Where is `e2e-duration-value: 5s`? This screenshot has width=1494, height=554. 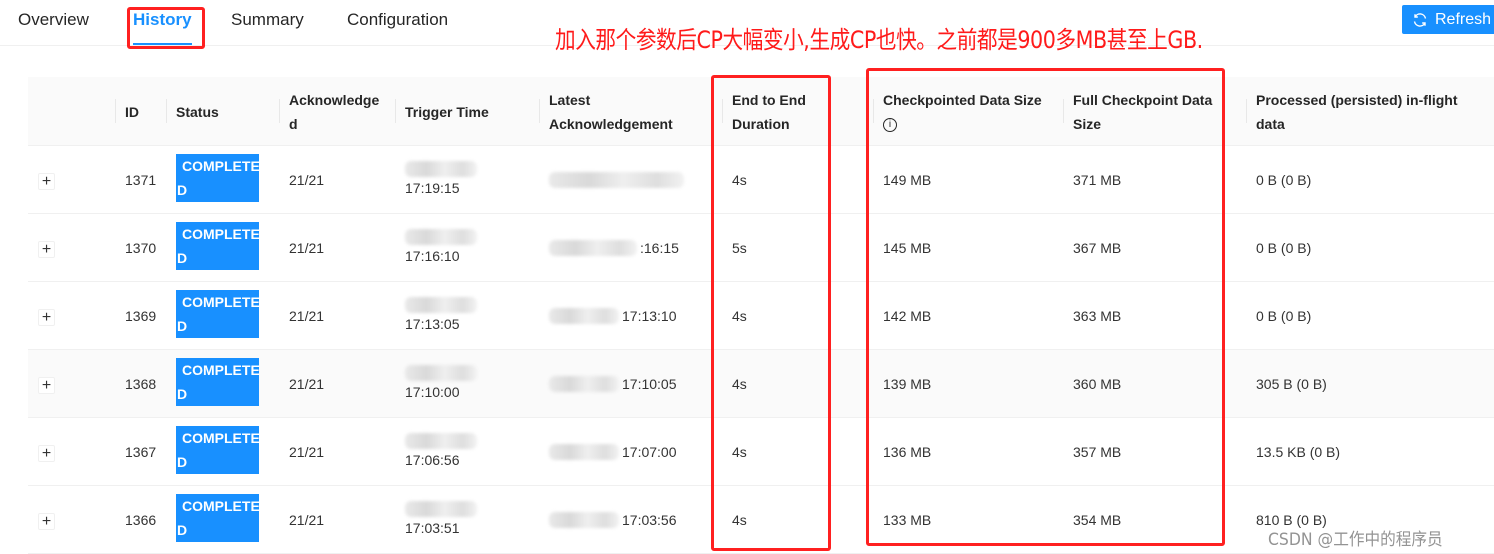 e2e-duration-value: 5s is located at coordinates (739, 247).